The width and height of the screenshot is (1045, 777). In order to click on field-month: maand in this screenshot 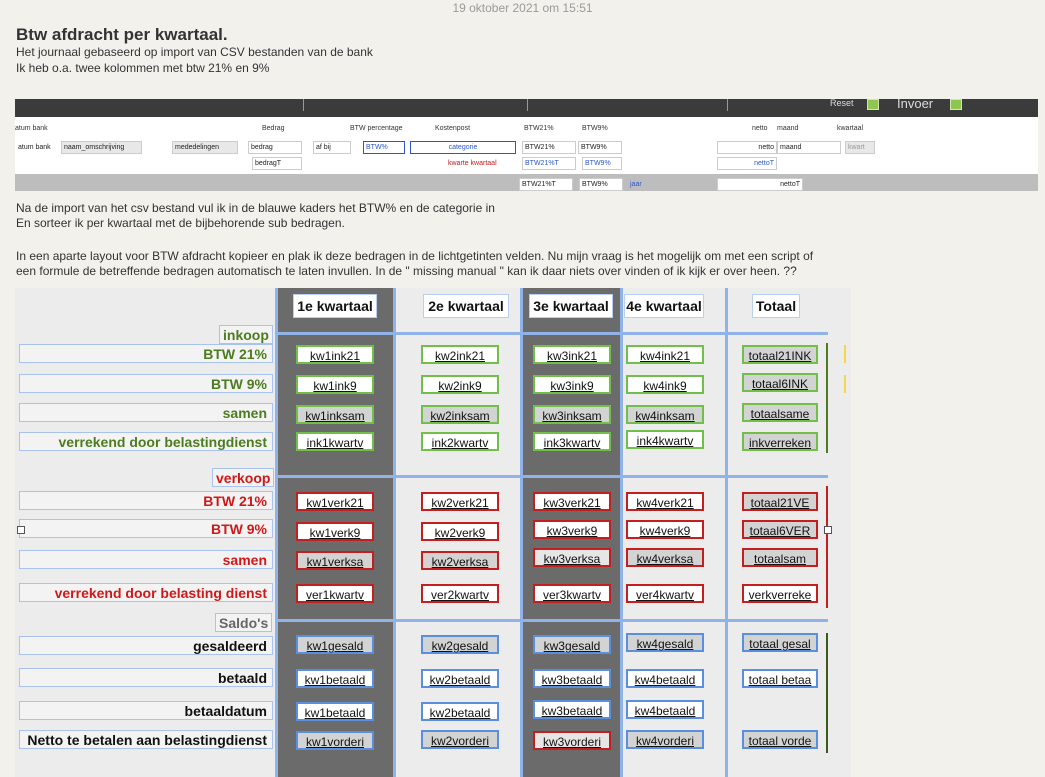, I will do `click(809, 147)`.